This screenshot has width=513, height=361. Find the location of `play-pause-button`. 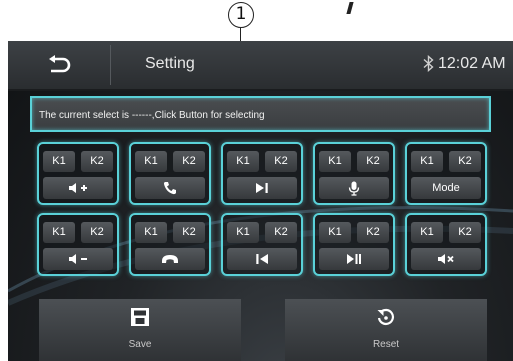

play-pause-button is located at coordinates (354, 259).